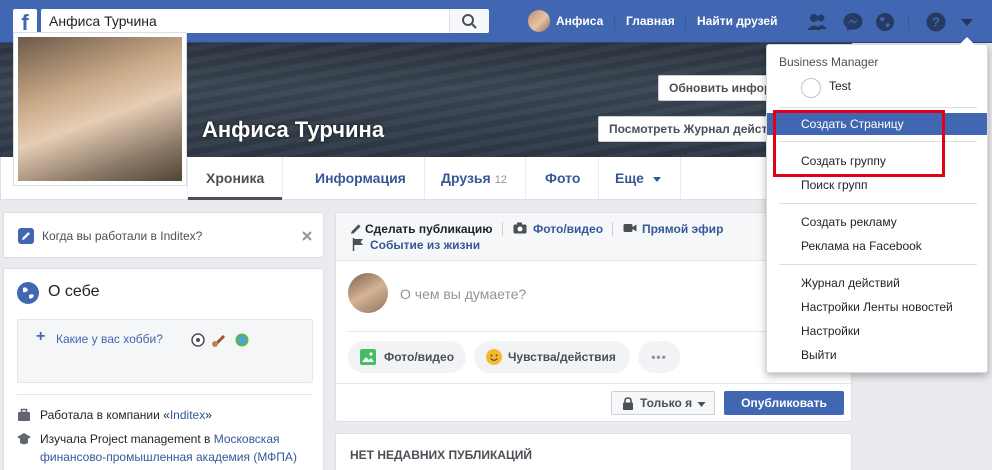 This screenshot has height=470, width=992. What do you see at coordinates (24, 414) in the screenshot?
I see `briefcase-icon` at bounding box center [24, 414].